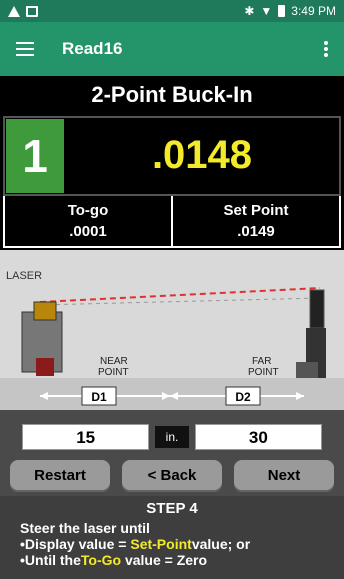 The width and height of the screenshot is (344, 579). I want to click on setpoint-label: Set Point, so click(256, 210).